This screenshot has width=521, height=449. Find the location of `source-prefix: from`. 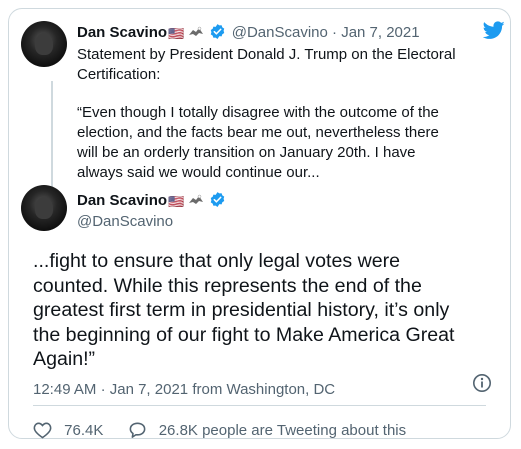

source-prefix: from is located at coordinates (207, 389).